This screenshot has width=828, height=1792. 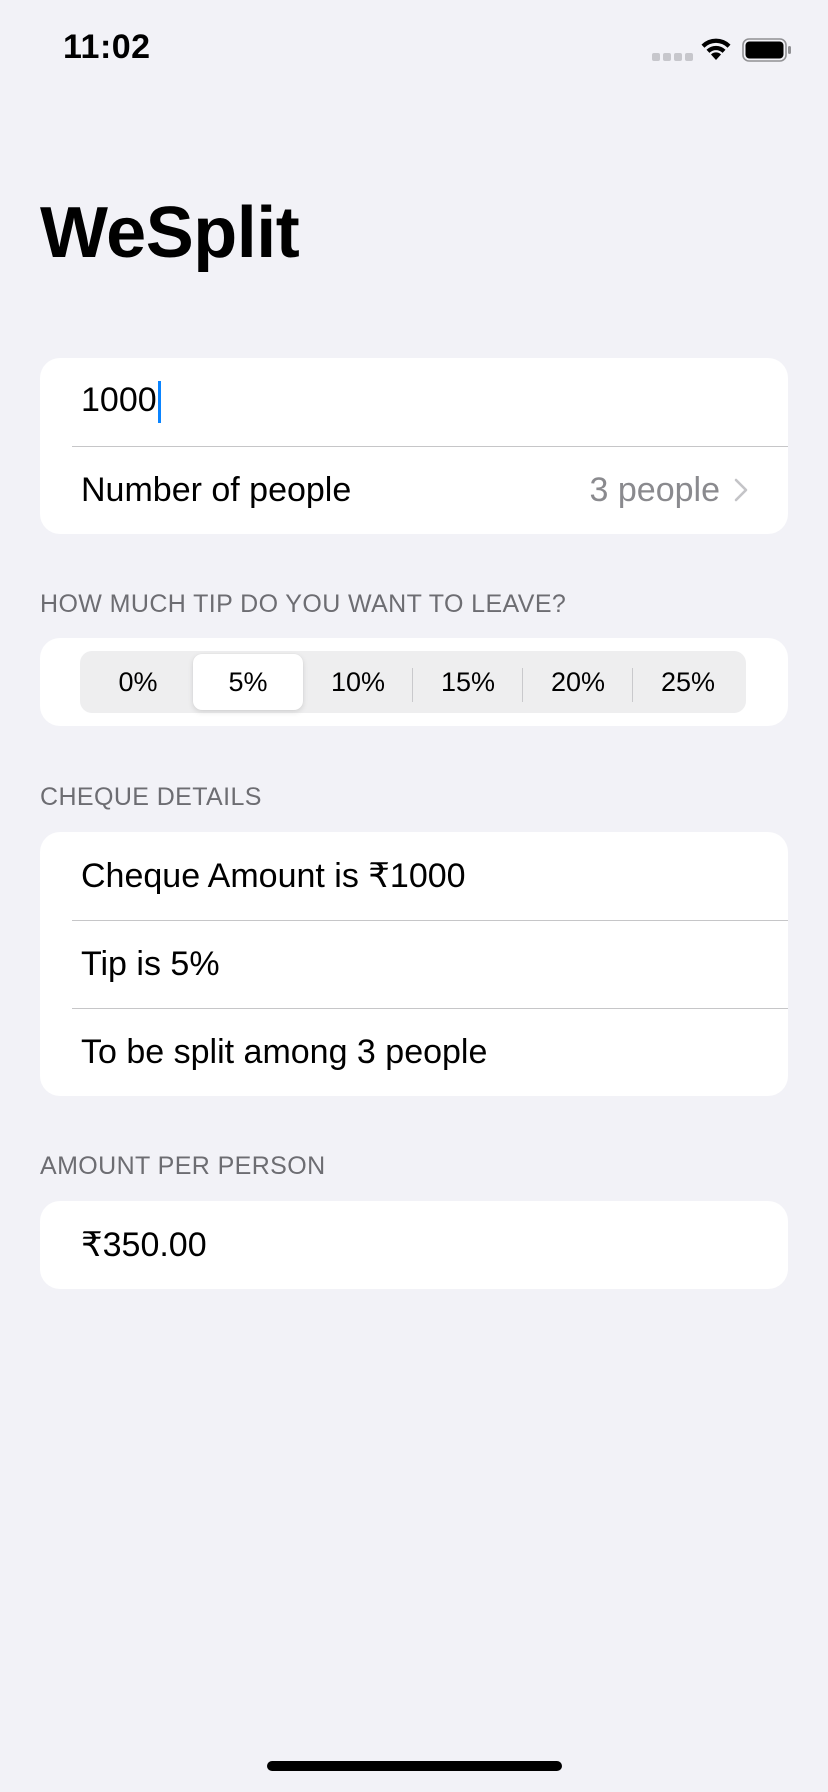 I want to click on number-of-people-picker: Number of people 3 people, so click(x=414, y=490).